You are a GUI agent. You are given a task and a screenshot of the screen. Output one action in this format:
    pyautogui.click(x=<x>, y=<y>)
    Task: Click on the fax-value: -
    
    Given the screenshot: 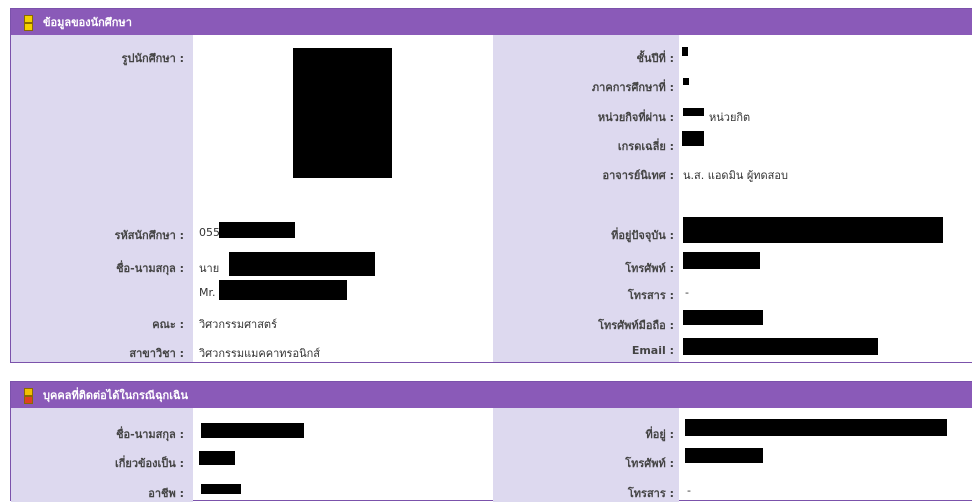 What is the action you would take?
    pyautogui.click(x=687, y=292)
    